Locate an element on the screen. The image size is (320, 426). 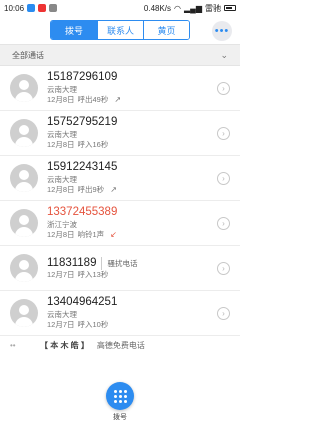
dialpad-button is located at coordinates (120, 396).